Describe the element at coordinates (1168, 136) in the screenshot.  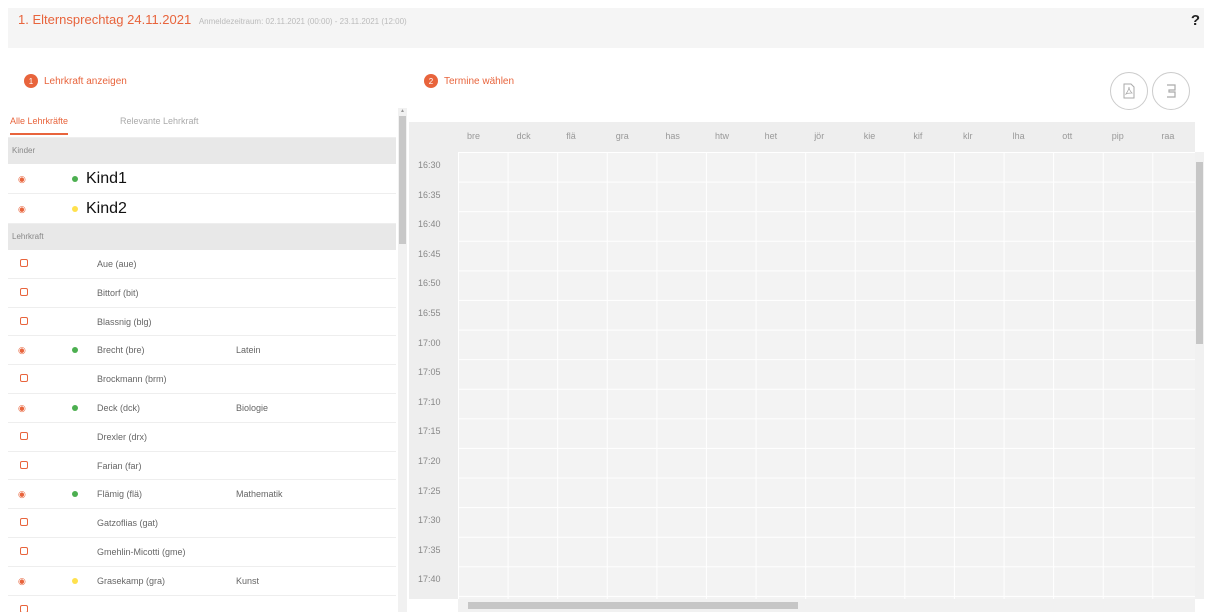
I see `column-header-teacher: raa` at that location.